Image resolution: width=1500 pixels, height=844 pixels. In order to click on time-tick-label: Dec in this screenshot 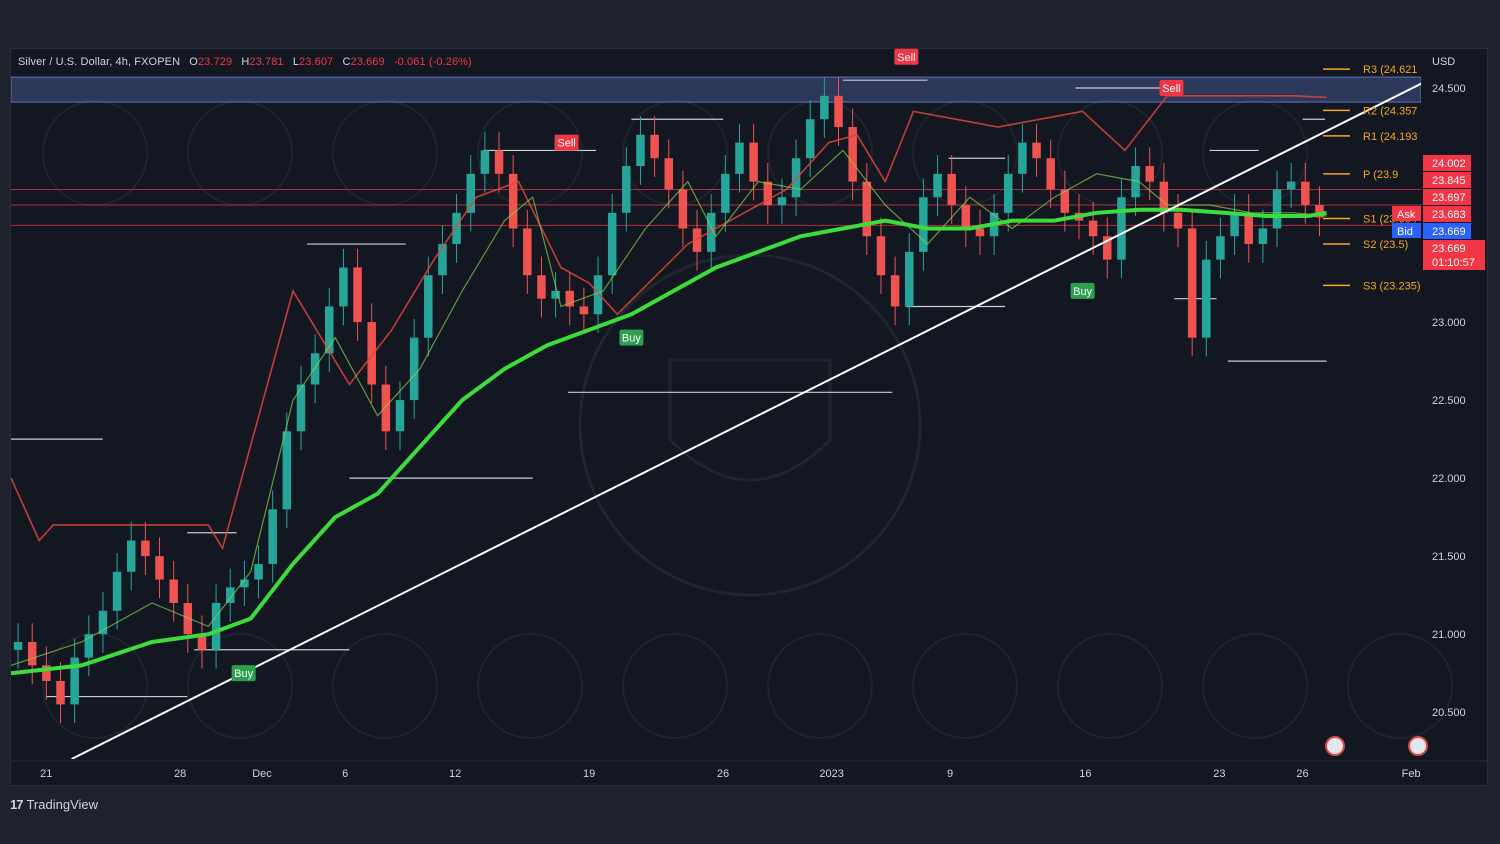, I will do `click(262, 774)`.